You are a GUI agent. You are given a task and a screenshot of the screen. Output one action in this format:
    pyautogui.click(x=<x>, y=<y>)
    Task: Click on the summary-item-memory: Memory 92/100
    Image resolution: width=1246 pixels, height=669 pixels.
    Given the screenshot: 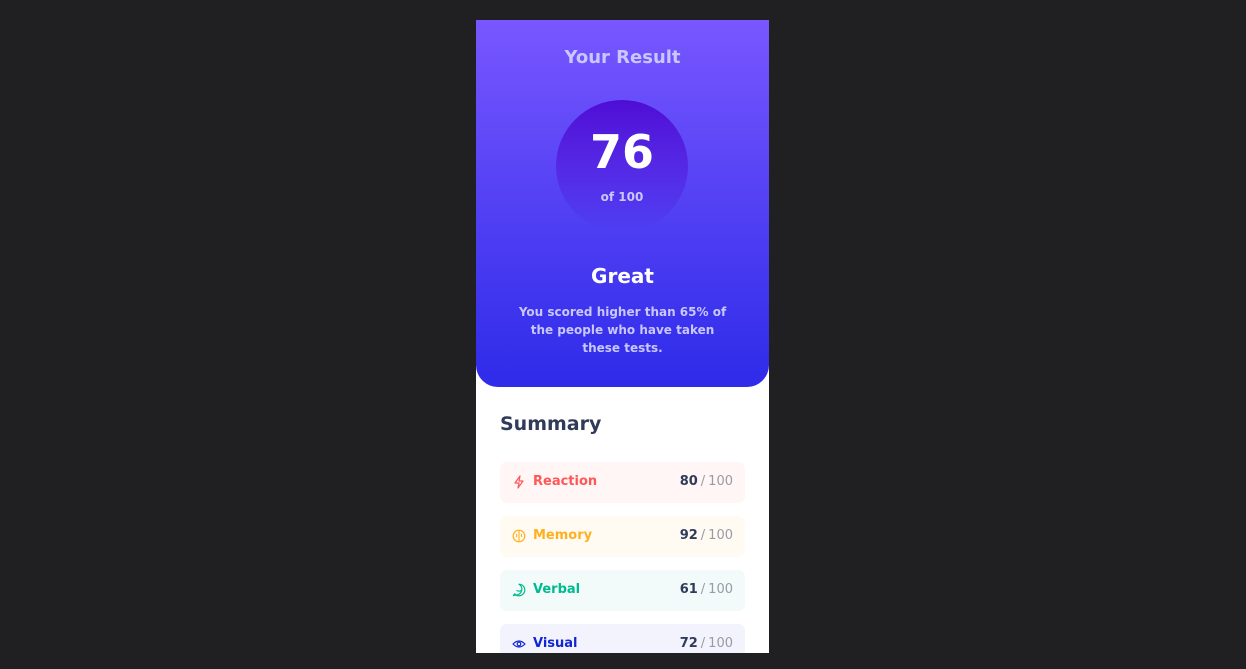 What is the action you would take?
    pyautogui.click(x=622, y=536)
    